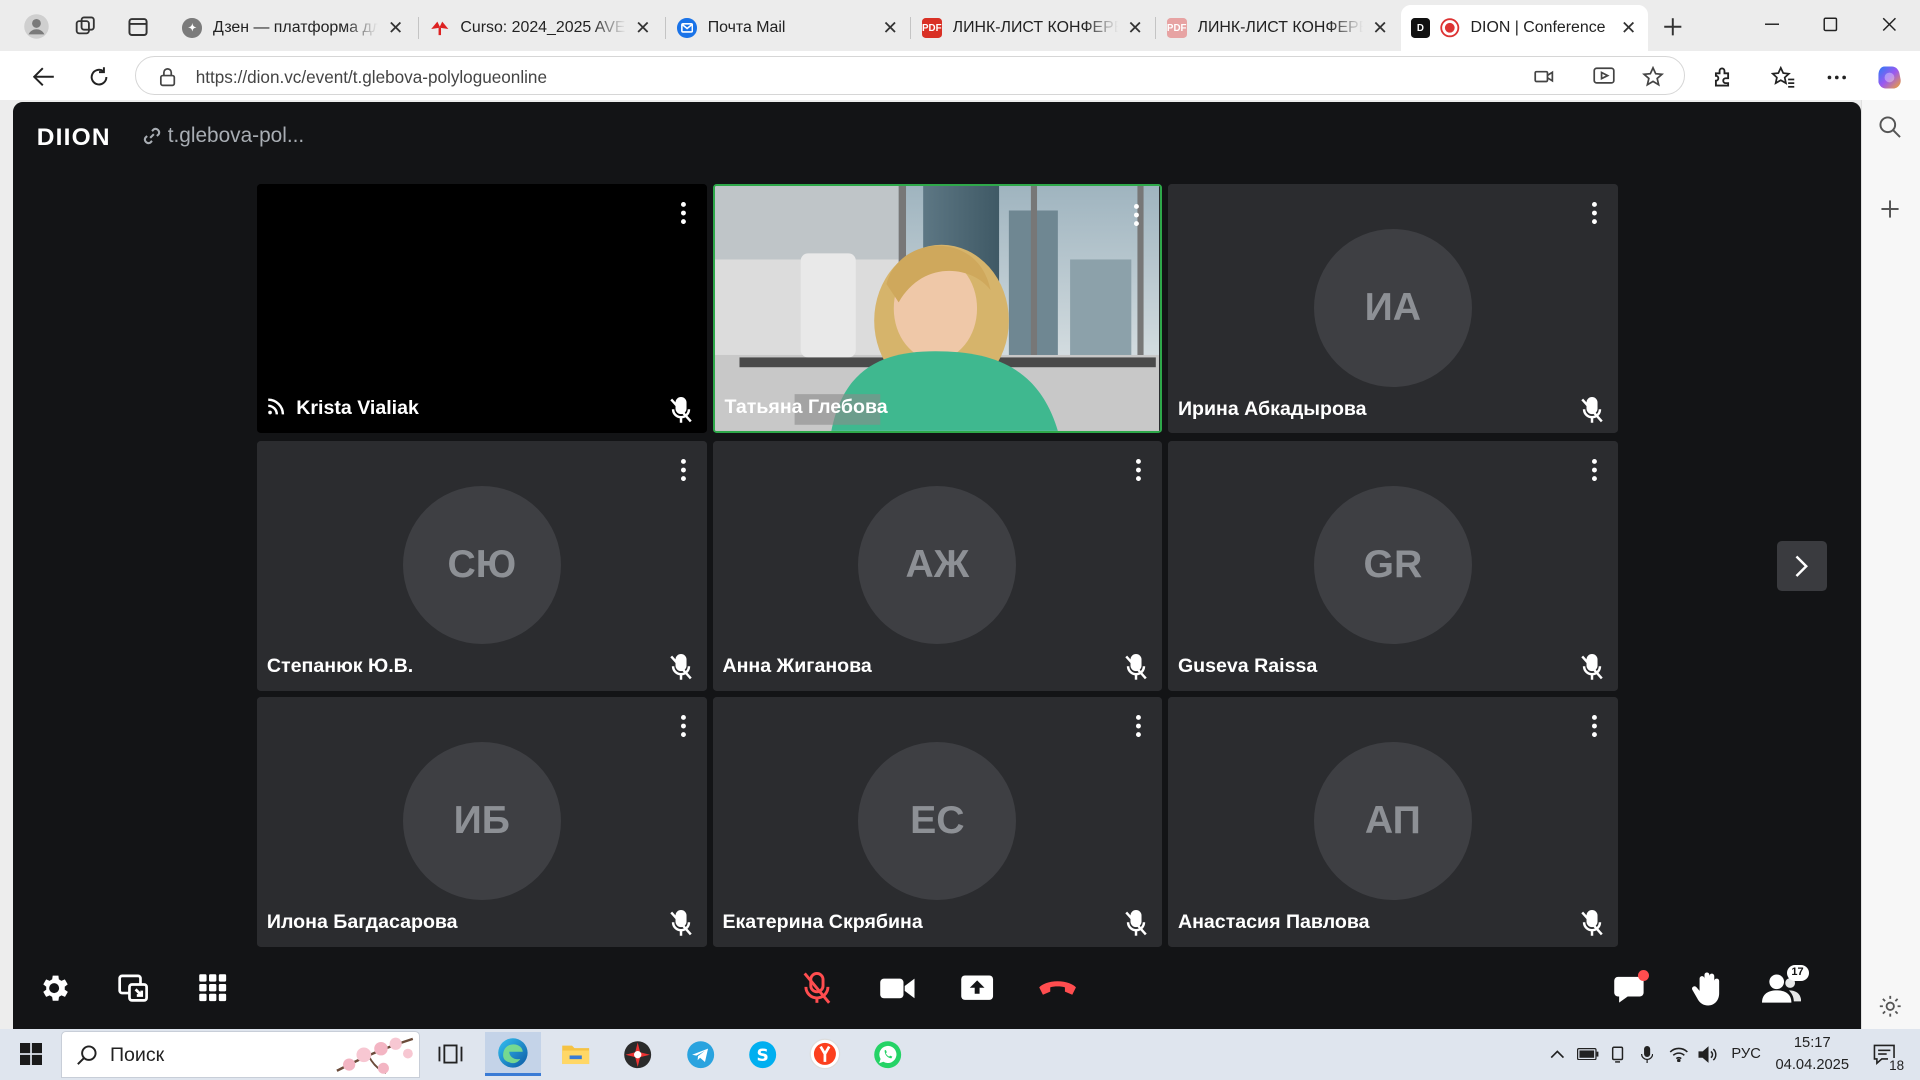 The height and width of the screenshot is (1080, 1920). I want to click on screen-share-button, so click(977, 988).